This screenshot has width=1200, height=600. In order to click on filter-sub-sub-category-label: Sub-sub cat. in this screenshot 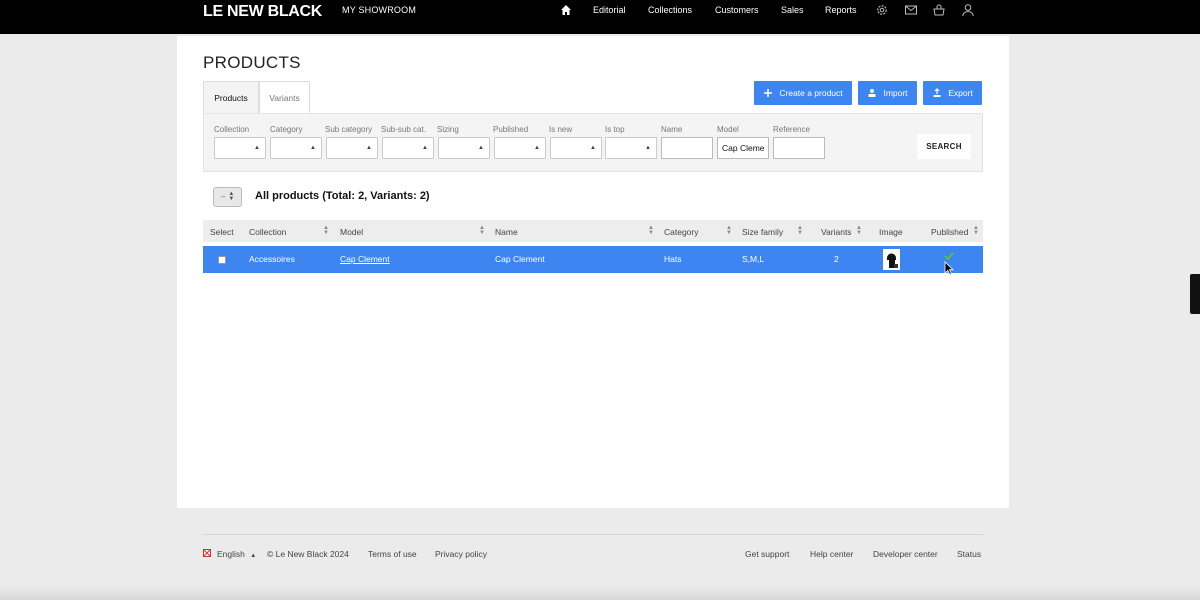, I will do `click(403, 129)`.